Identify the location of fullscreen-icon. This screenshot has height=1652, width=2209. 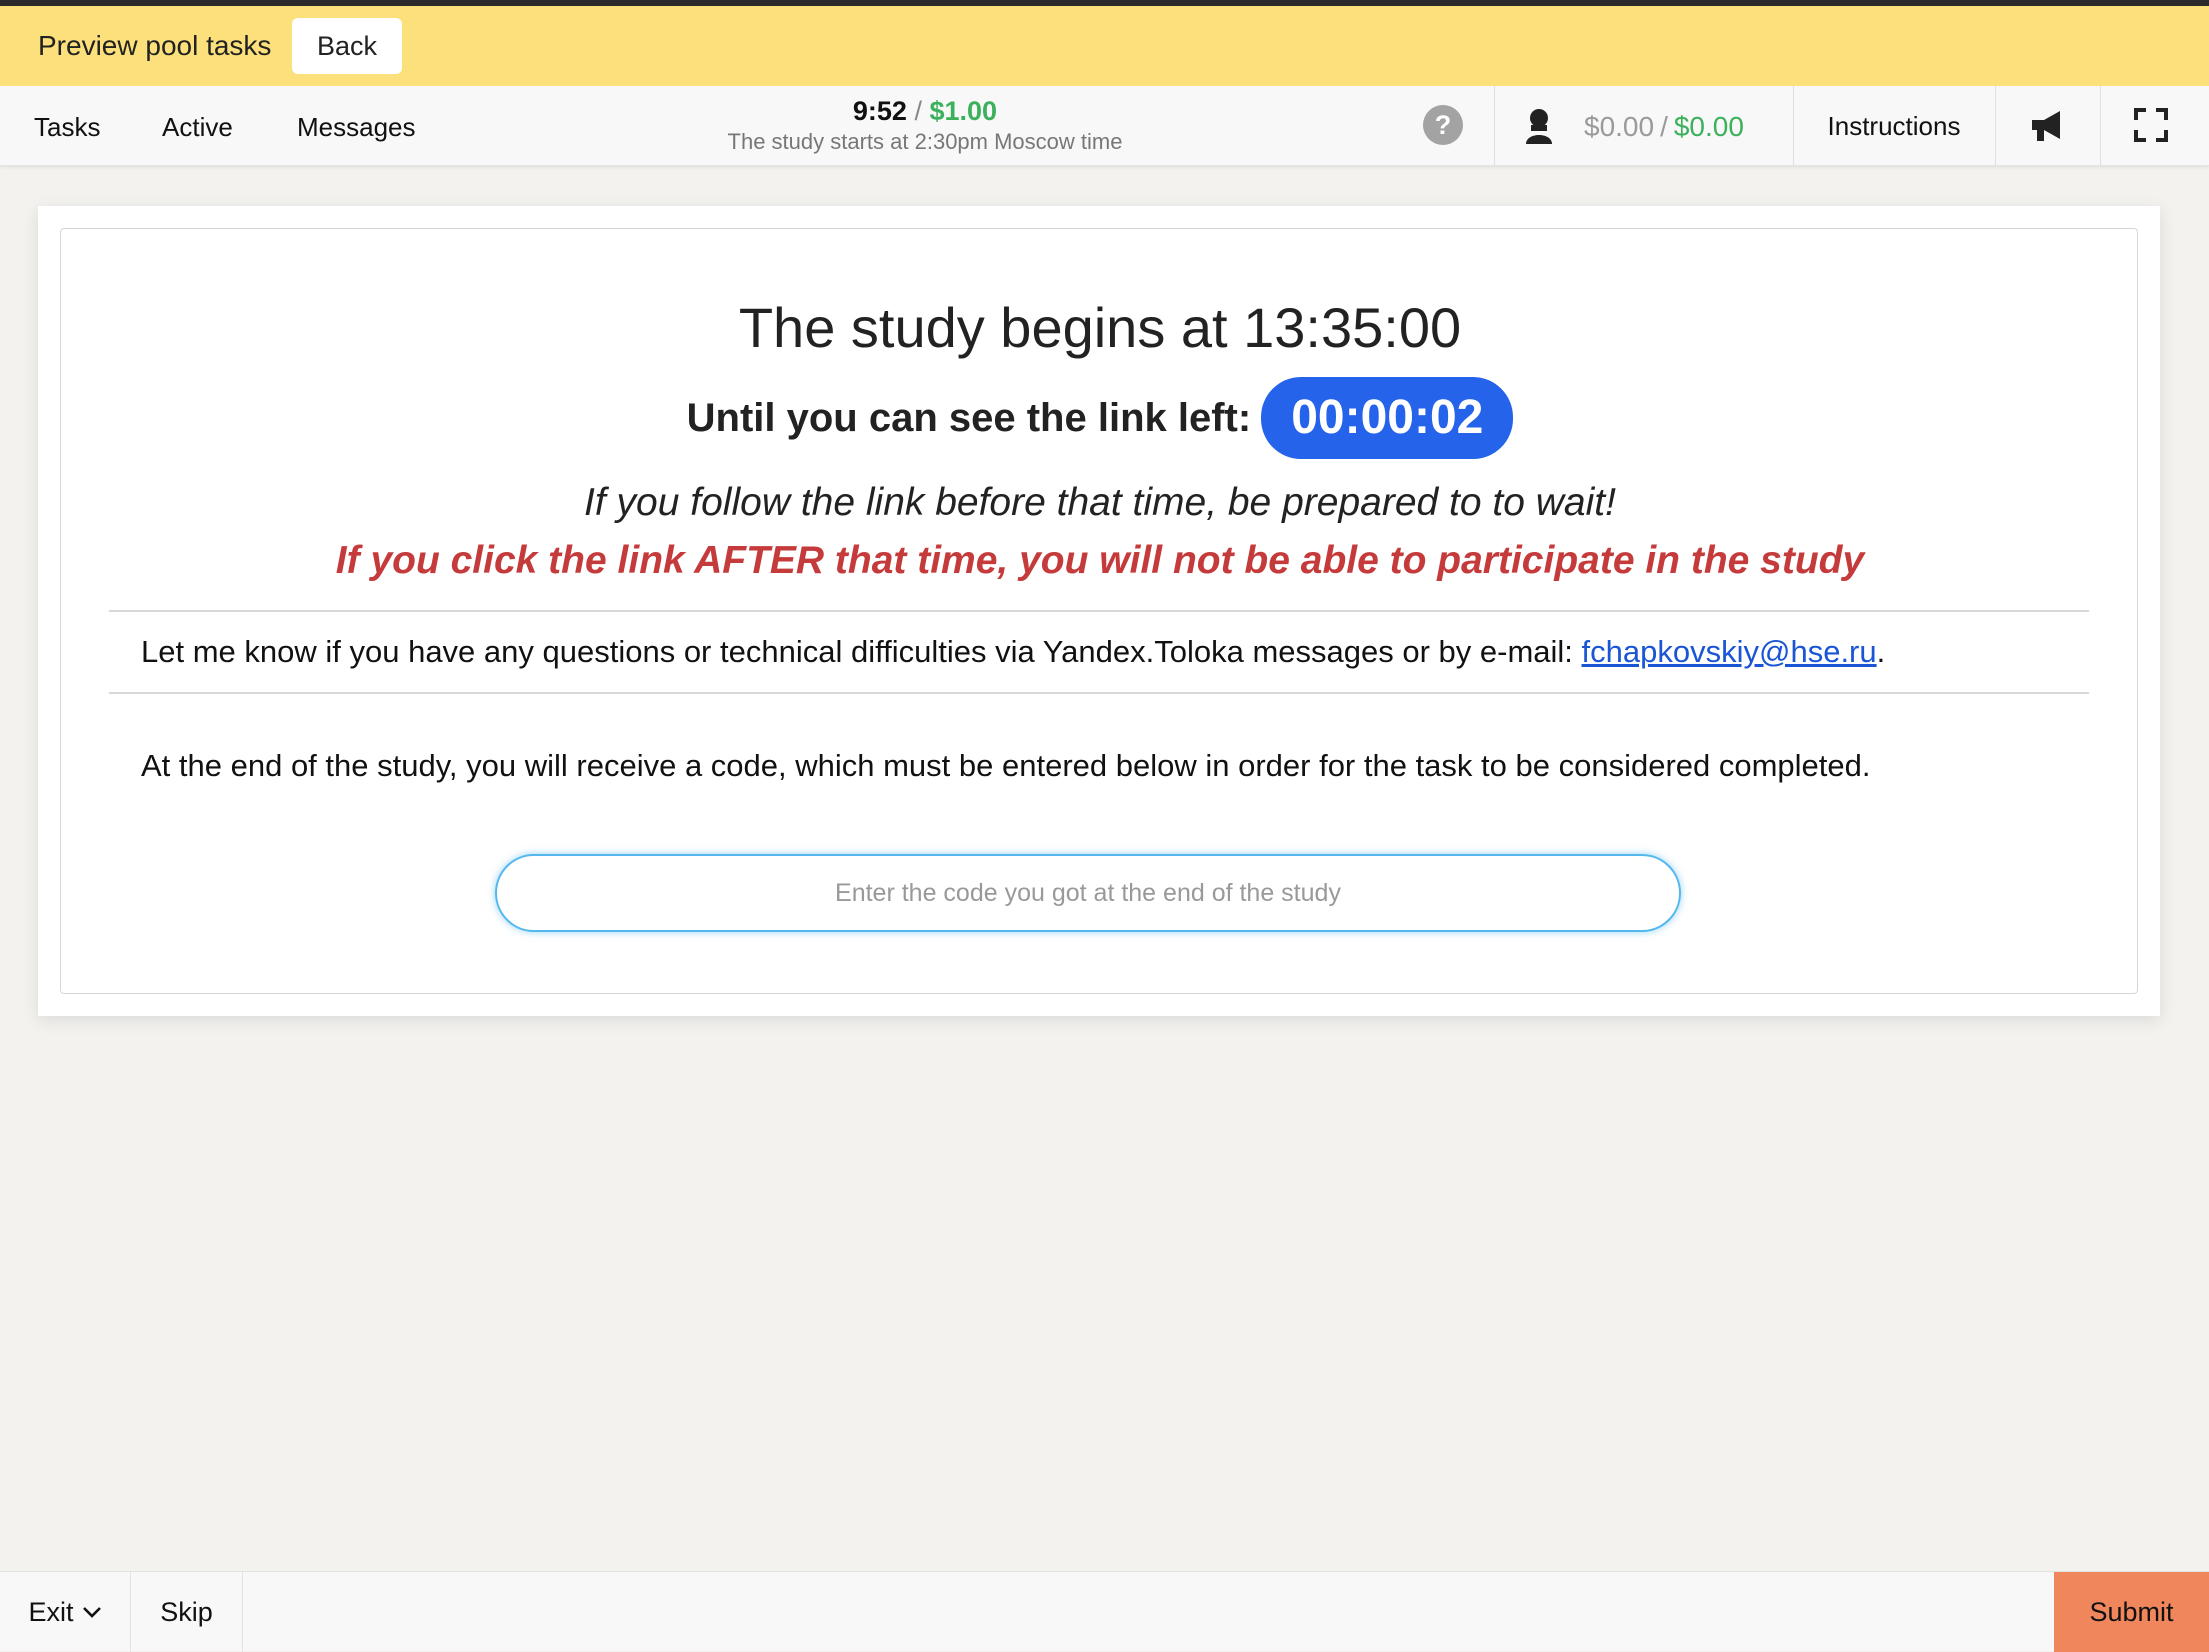
(2151, 125).